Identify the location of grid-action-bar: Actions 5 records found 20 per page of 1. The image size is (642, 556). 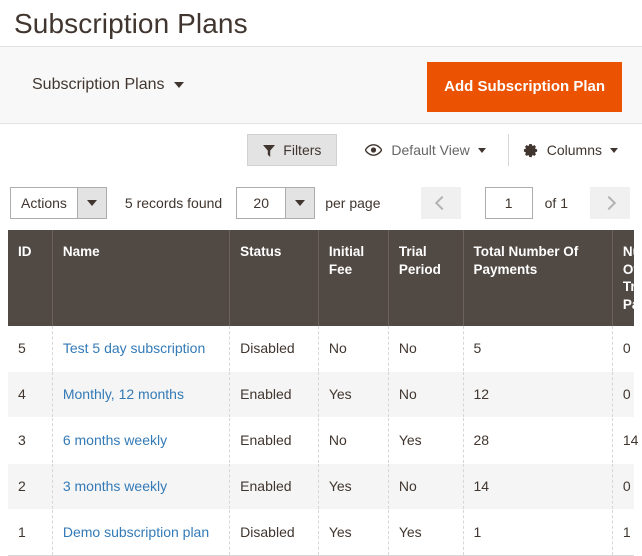
(321, 203).